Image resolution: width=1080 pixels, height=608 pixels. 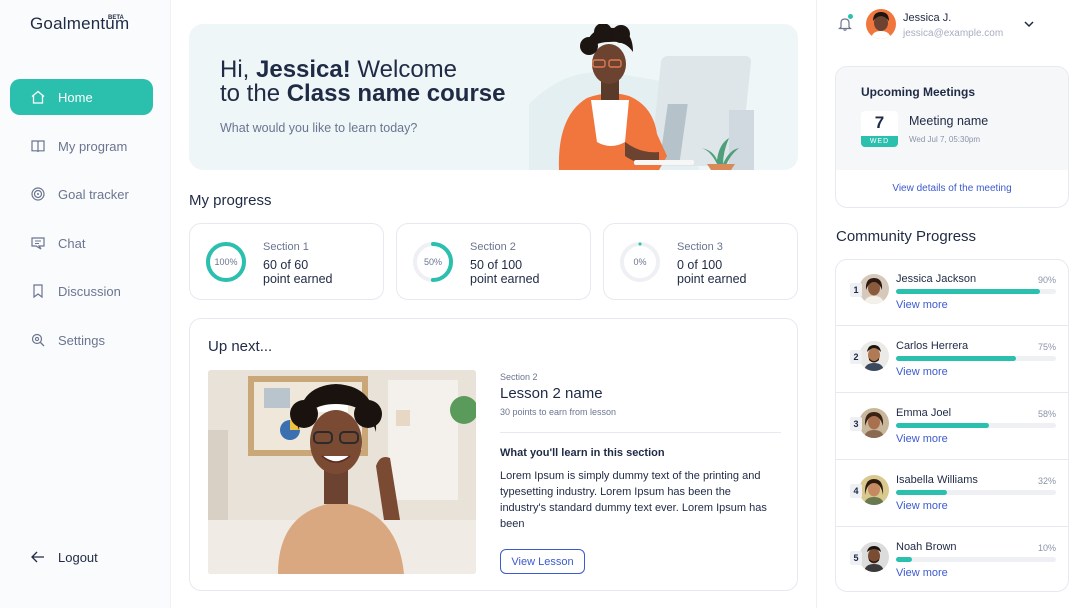 I want to click on section-label: Section 2, so click(x=493, y=247).